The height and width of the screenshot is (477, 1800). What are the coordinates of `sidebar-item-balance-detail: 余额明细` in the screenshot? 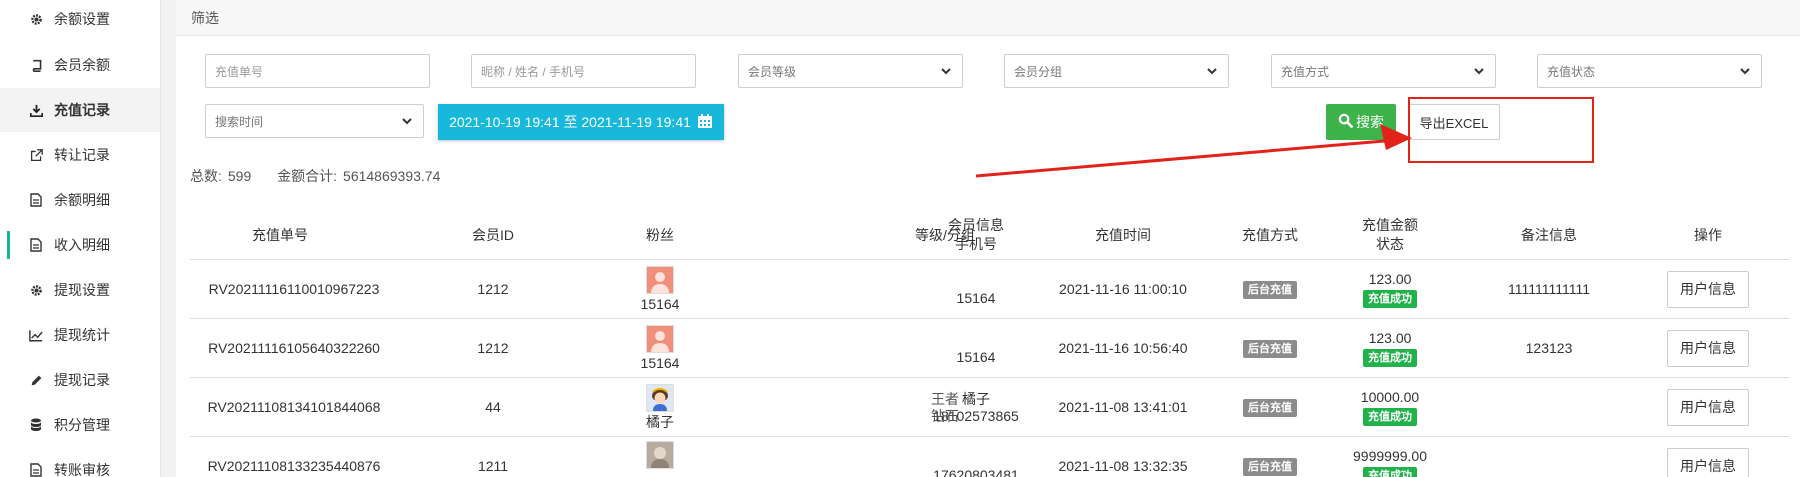 It's located at (80, 200).